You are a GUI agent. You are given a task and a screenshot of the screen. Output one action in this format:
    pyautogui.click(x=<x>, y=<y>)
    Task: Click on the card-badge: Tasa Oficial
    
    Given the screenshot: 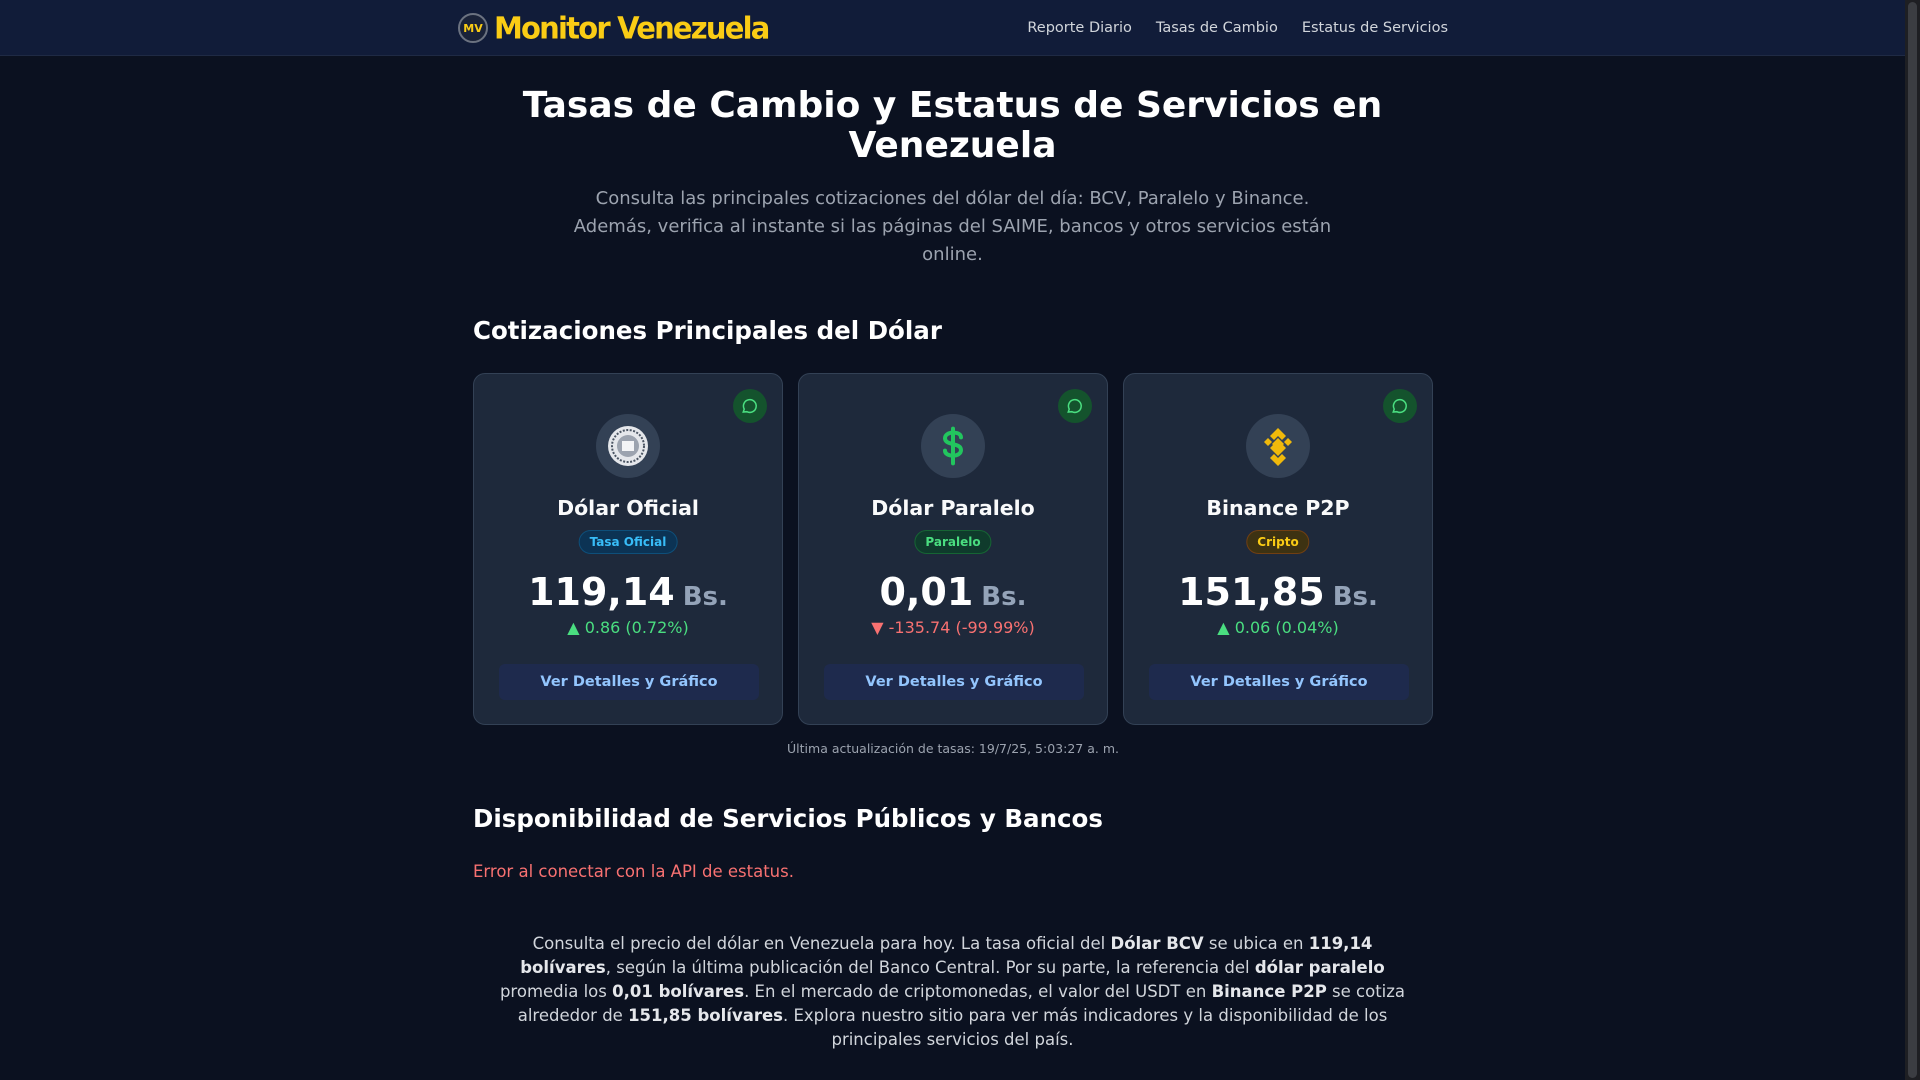 What is the action you would take?
    pyautogui.click(x=628, y=542)
    